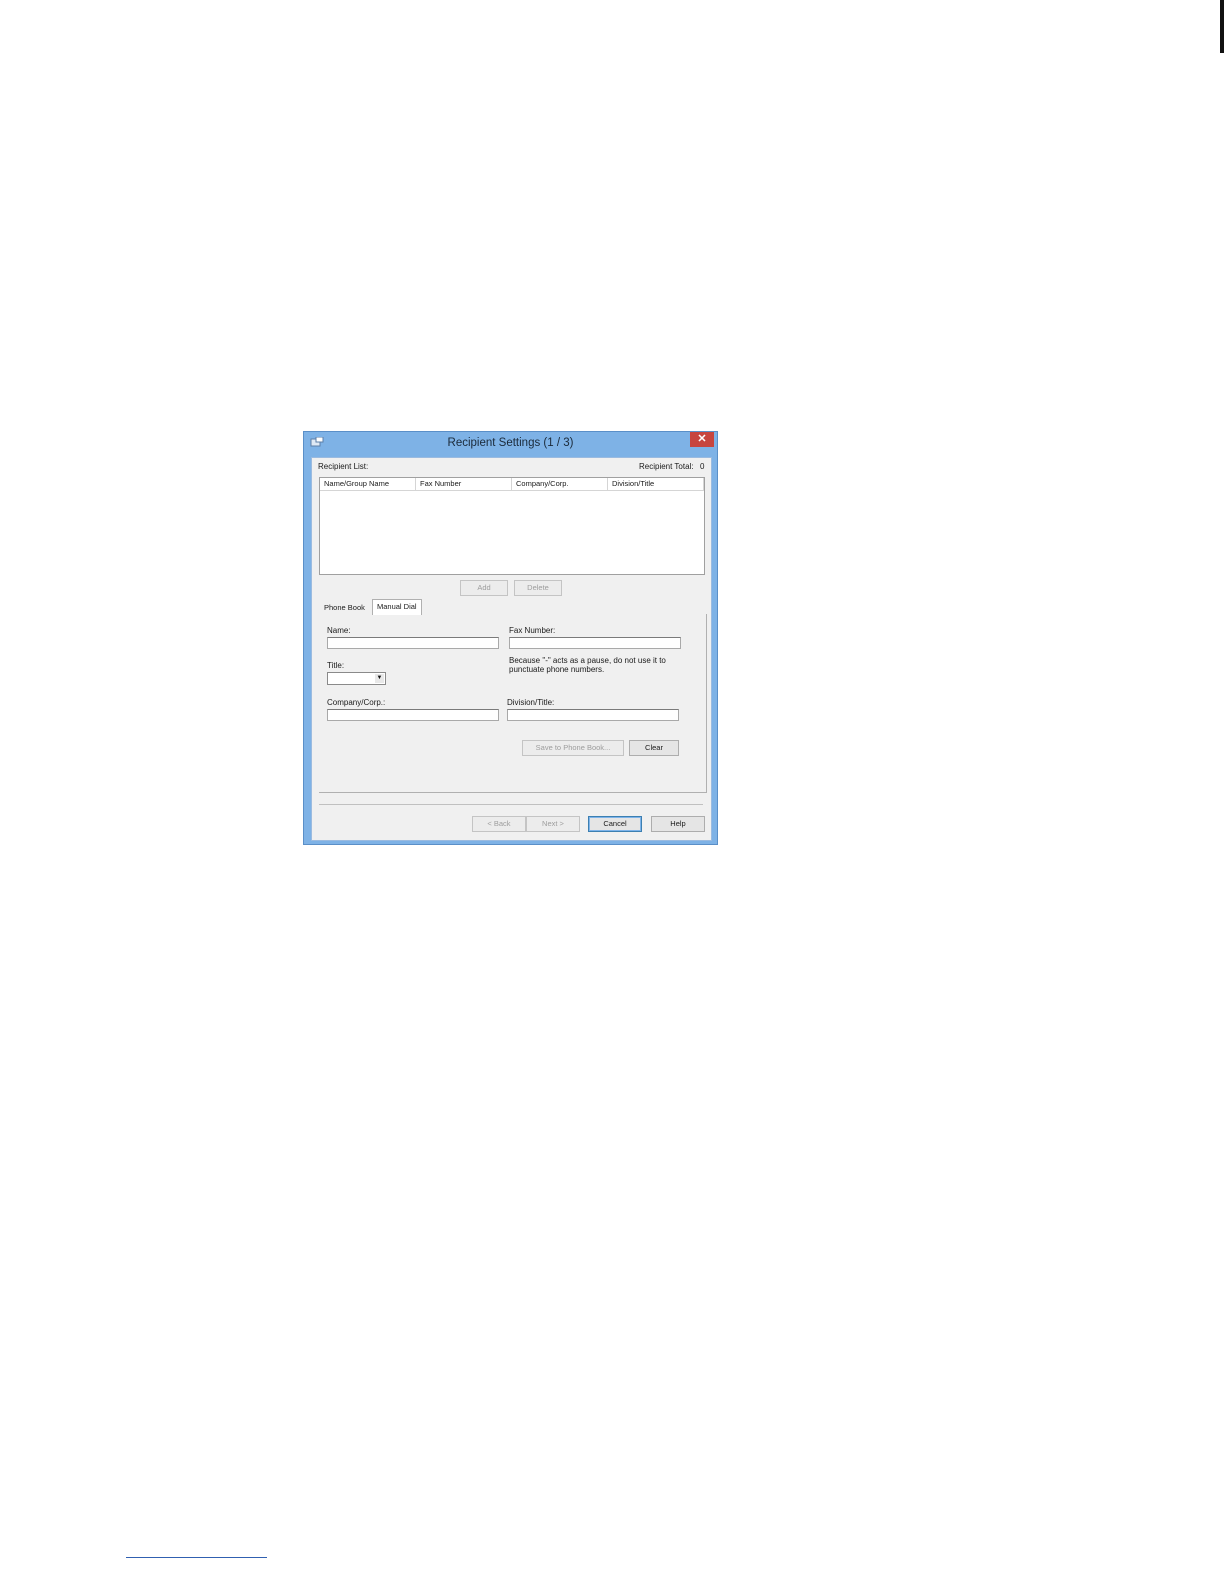  I want to click on add-button: Add, so click(484, 588).